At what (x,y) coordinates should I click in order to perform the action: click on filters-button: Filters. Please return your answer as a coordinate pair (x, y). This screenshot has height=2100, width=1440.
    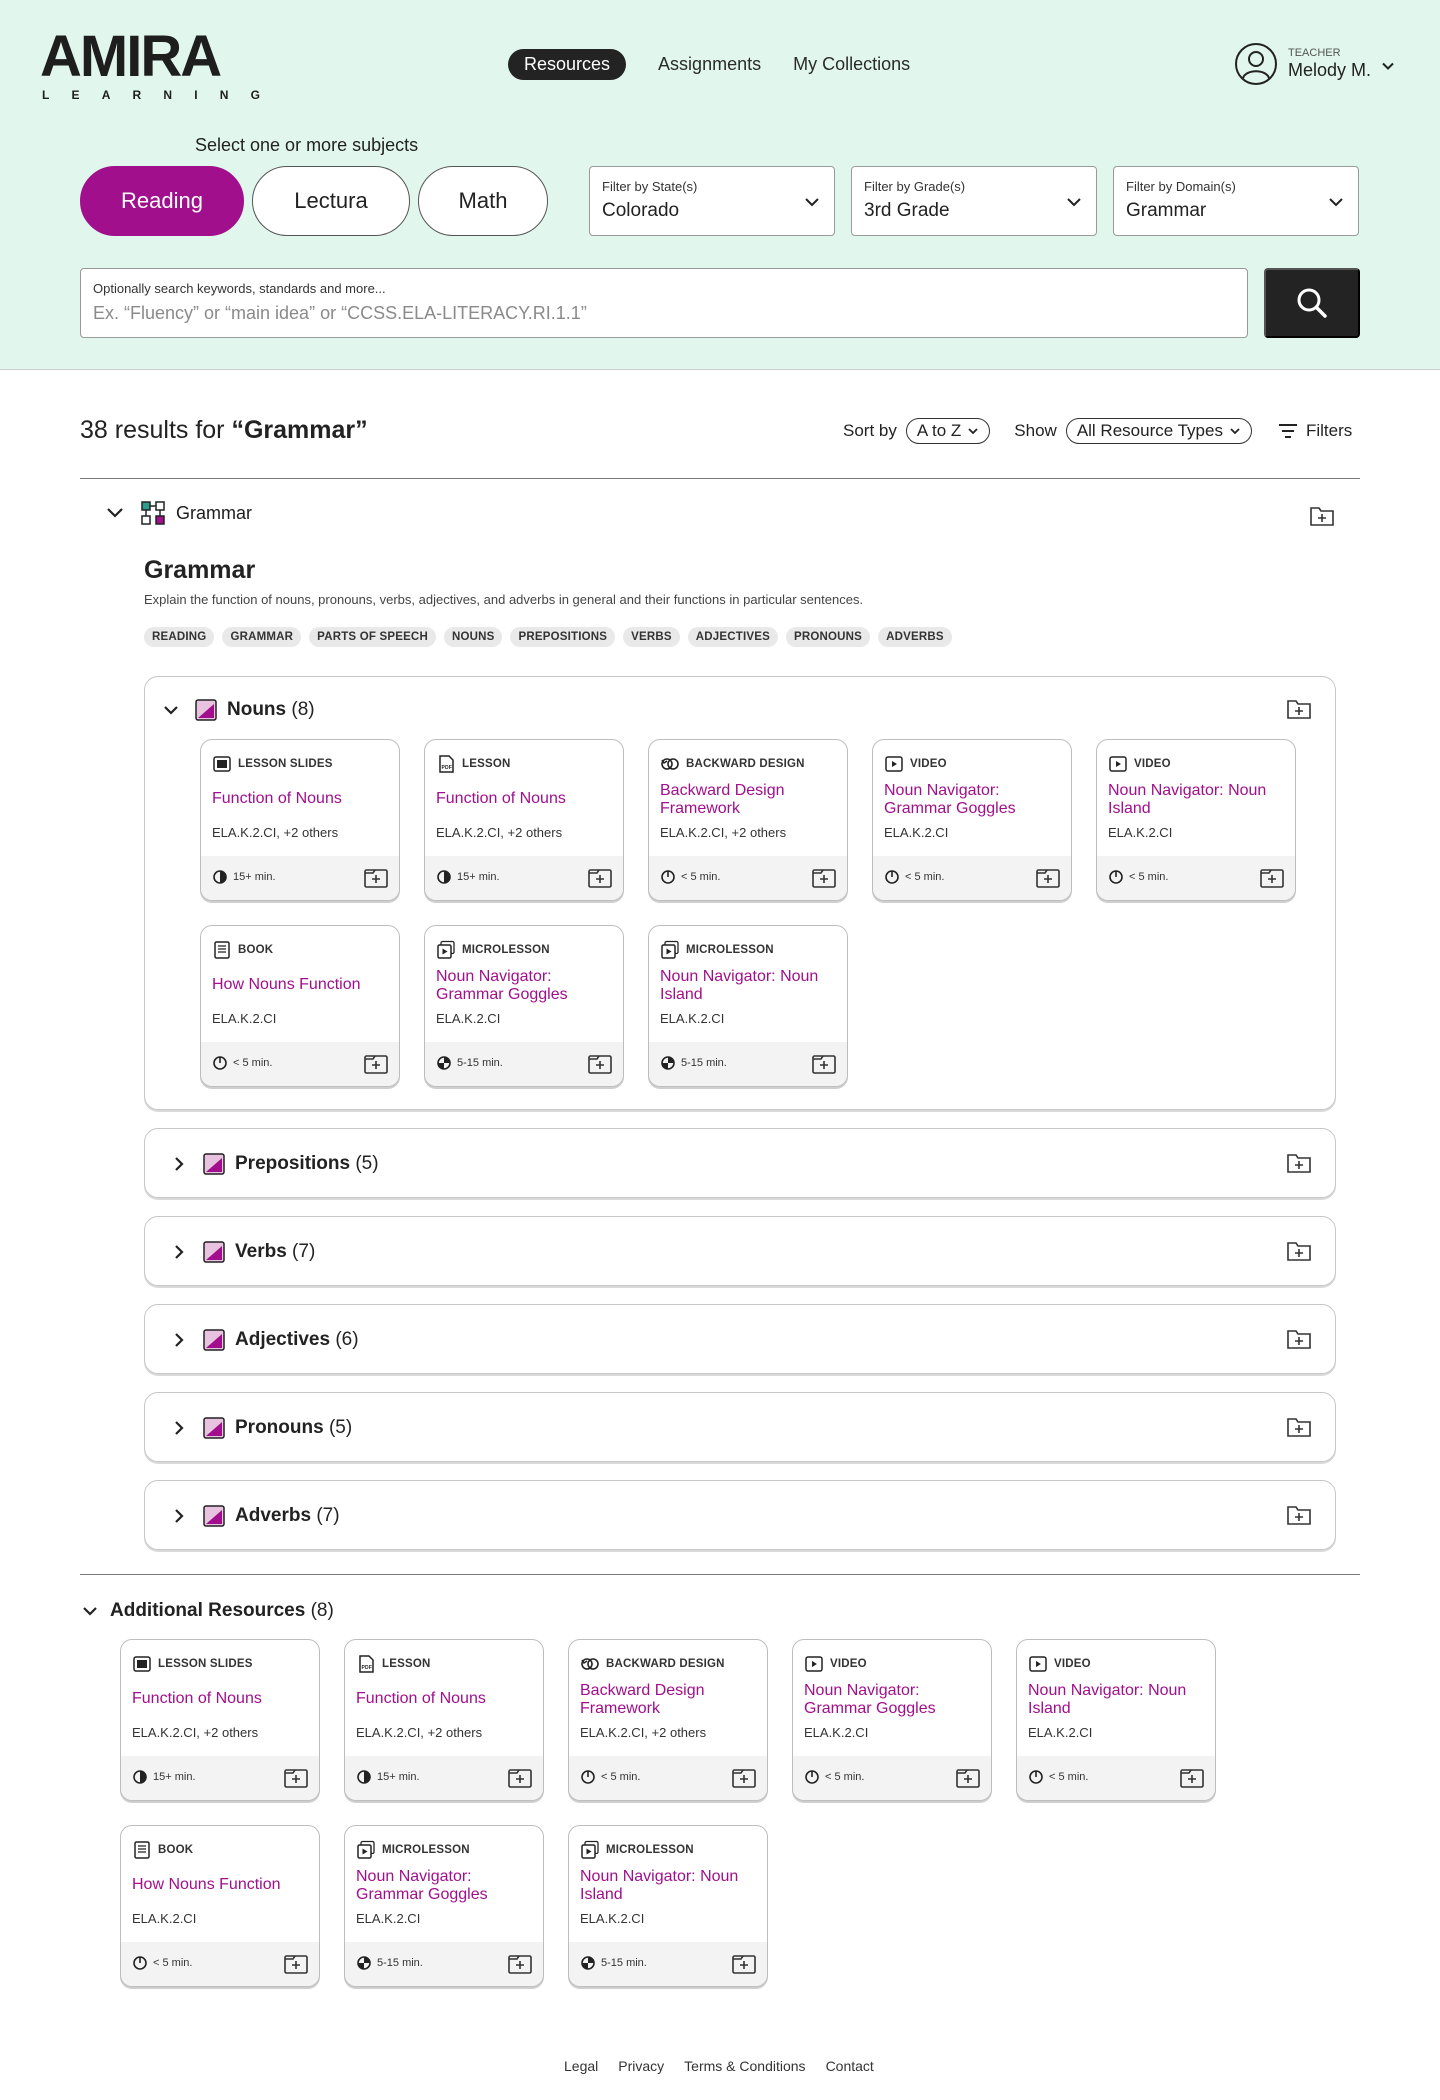
    Looking at the image, I should click on (1315, 431).